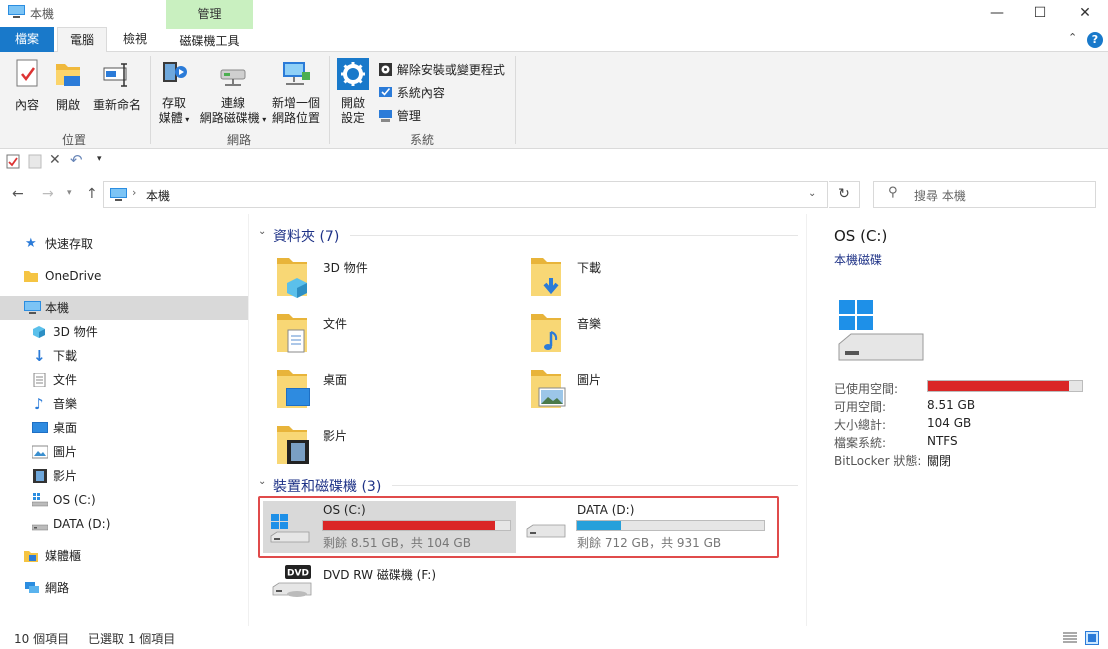 The width and height of the screenshot is (1108, 649). What do you see at coordinates (295, 118) in the screenshot?
I see `add-network-label2: 網路位置` at bounding box center [295, 118].